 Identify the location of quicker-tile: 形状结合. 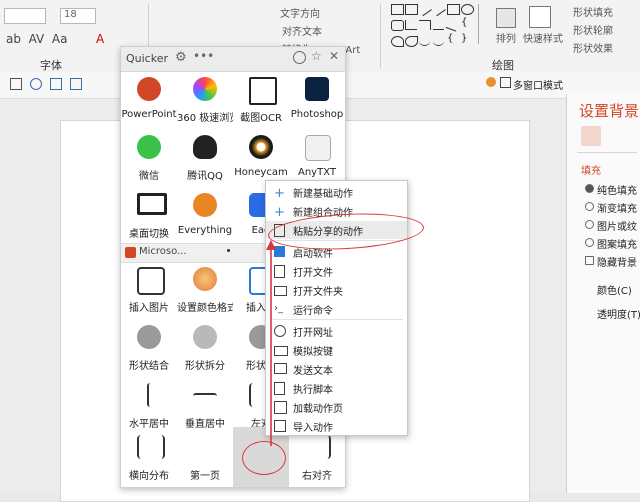
(149, 348).